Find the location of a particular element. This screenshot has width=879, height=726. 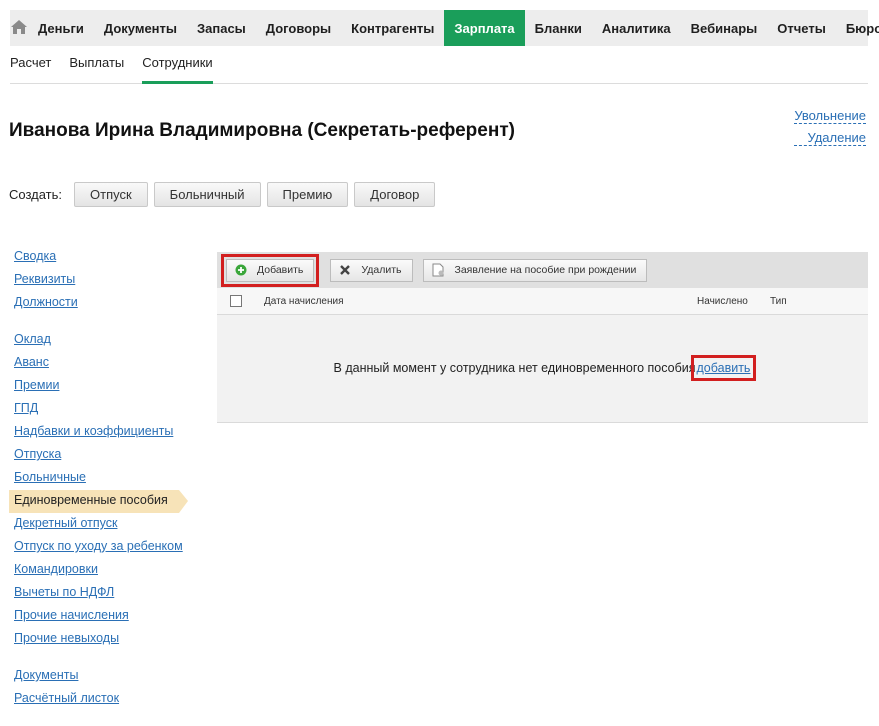

sidebar-item-business-trips: Командировки is located at coordinates (100, 570).